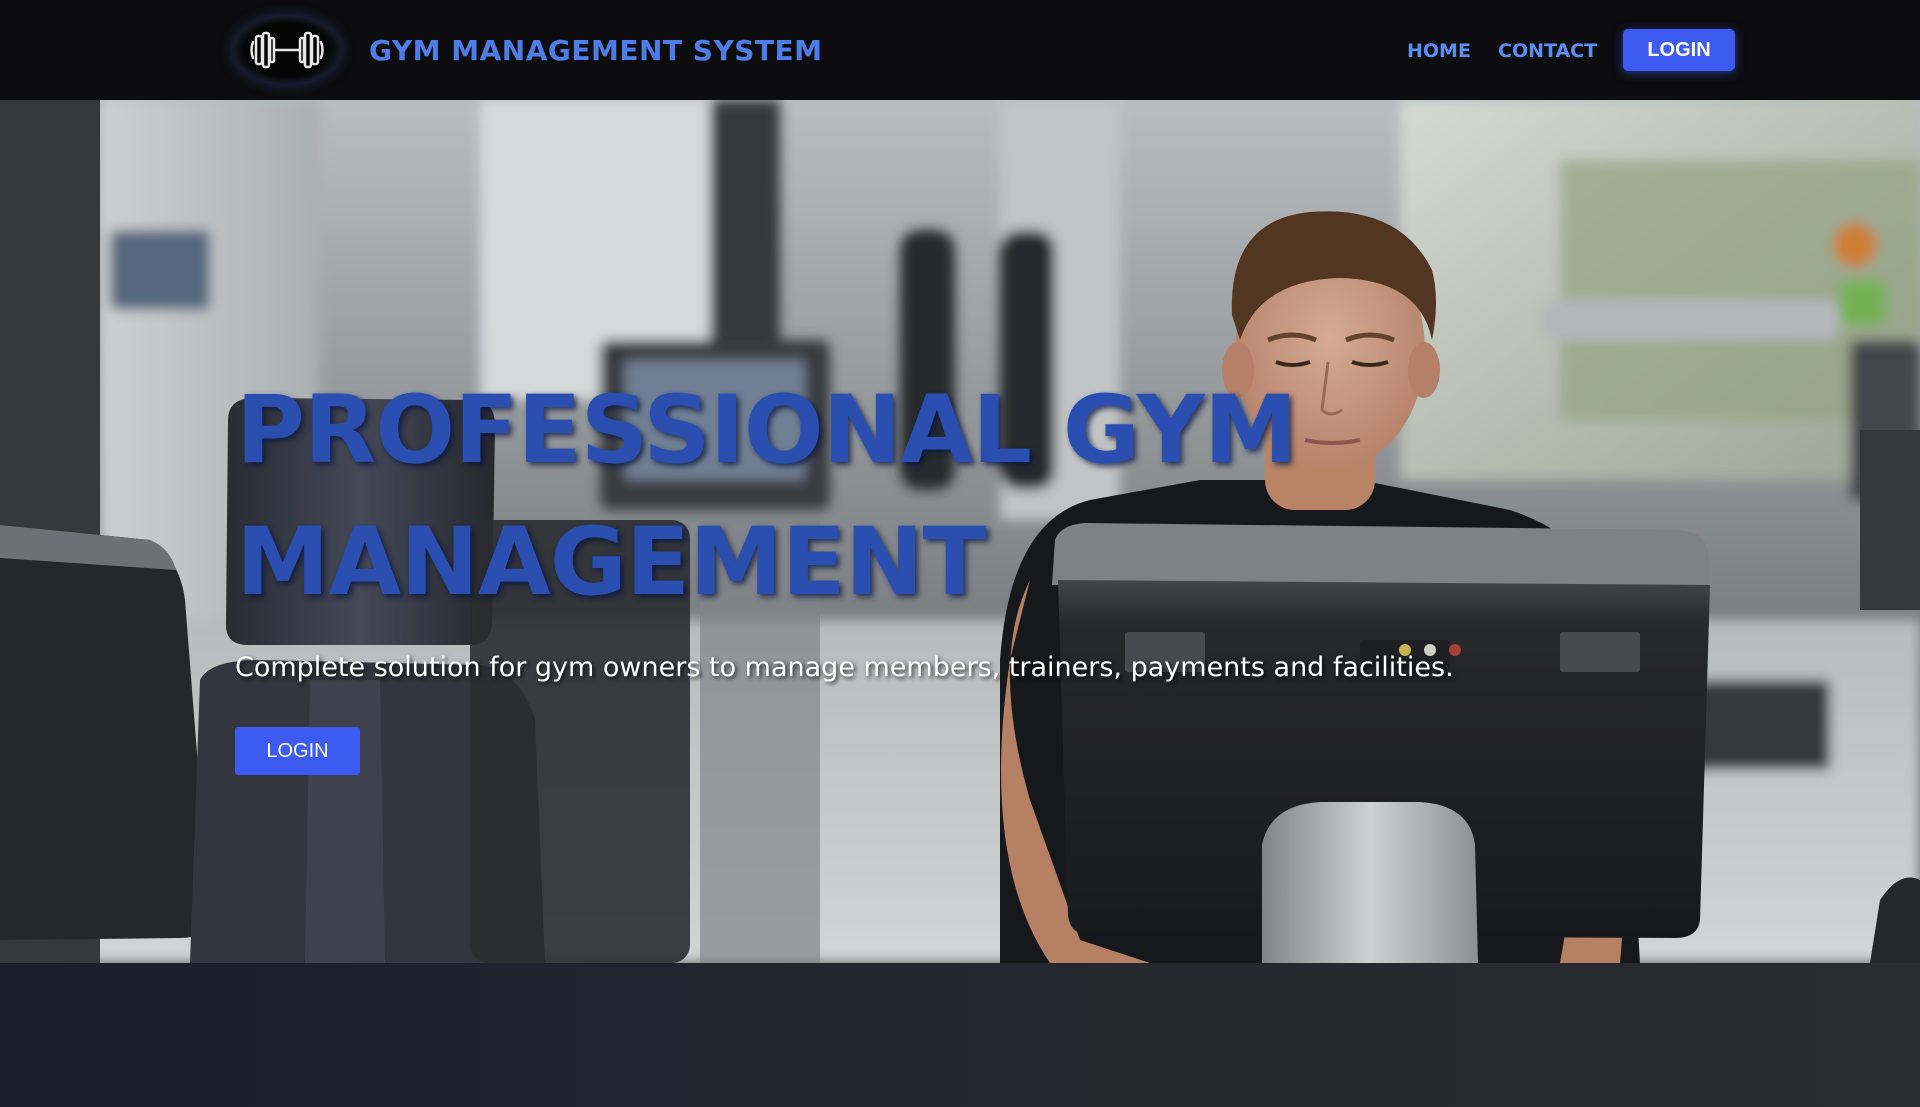 This screenshot has width=1920, height=1107. What do you see at coordinates (766, 430) in the screenshot?
I see `hero-title-line-1: PROFESSIONAL GYM` at bounding box center [766, 430].